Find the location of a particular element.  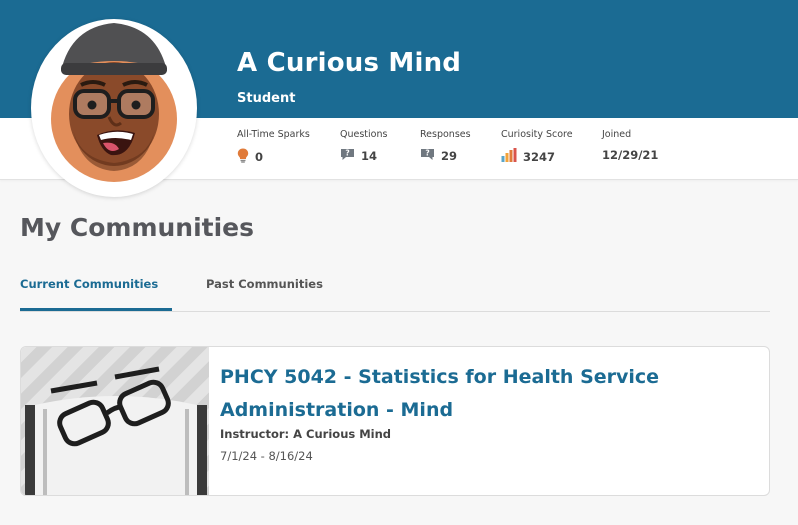

stat-value: 0 is located at coordinates (259, 157).